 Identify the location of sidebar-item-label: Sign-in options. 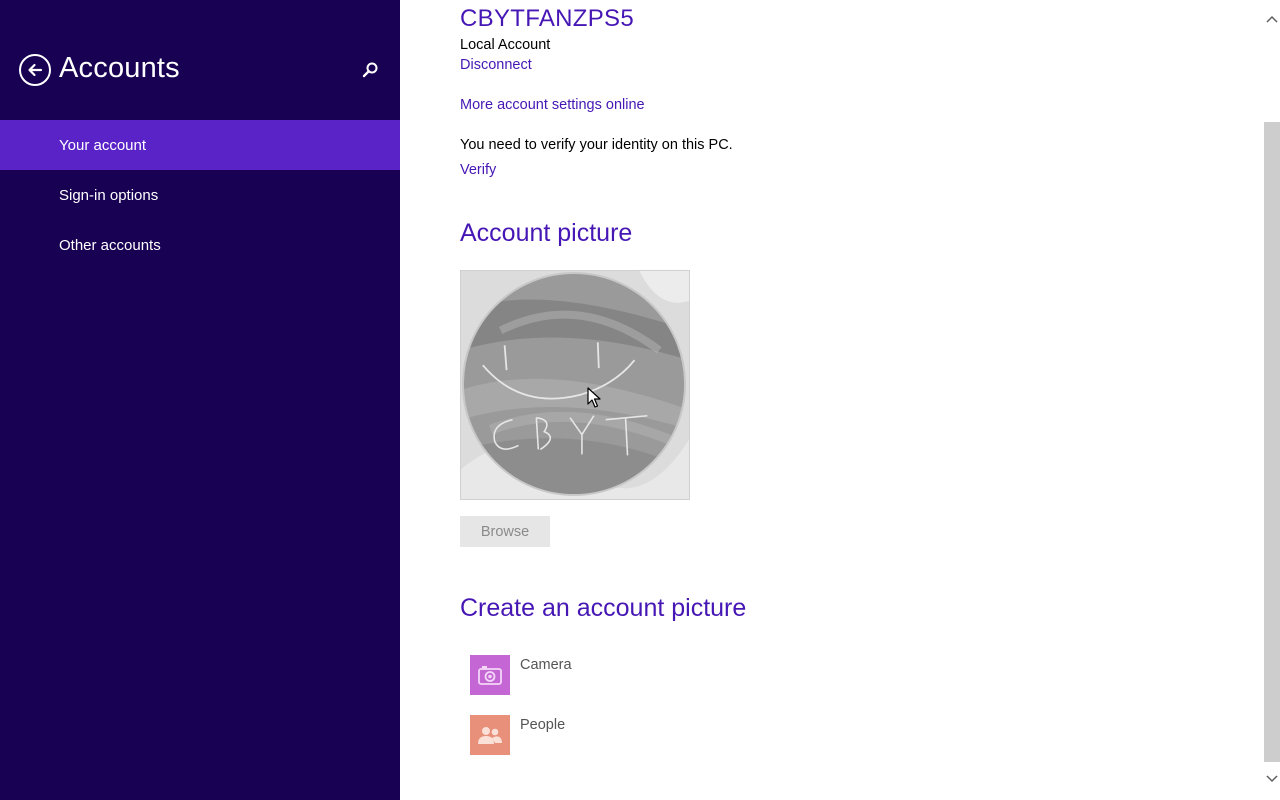
(109, 195).